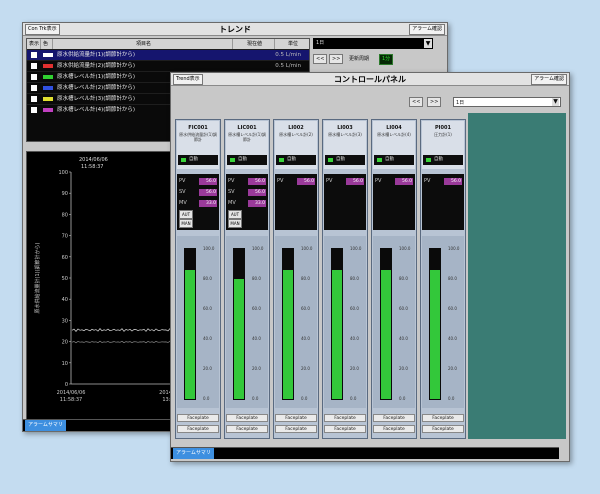 The width and height of the screenshot is (600, 494). Describe the element at coordinates (198, 128) in the screenshot. I see `faceplate-tag: FIC001` at that location.